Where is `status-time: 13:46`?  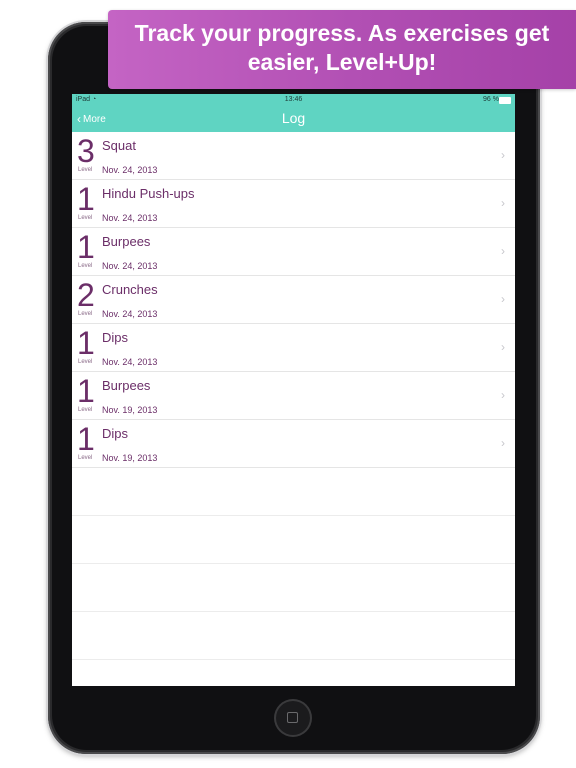 status-time: 13:46 is located at coordinates (293, 99).